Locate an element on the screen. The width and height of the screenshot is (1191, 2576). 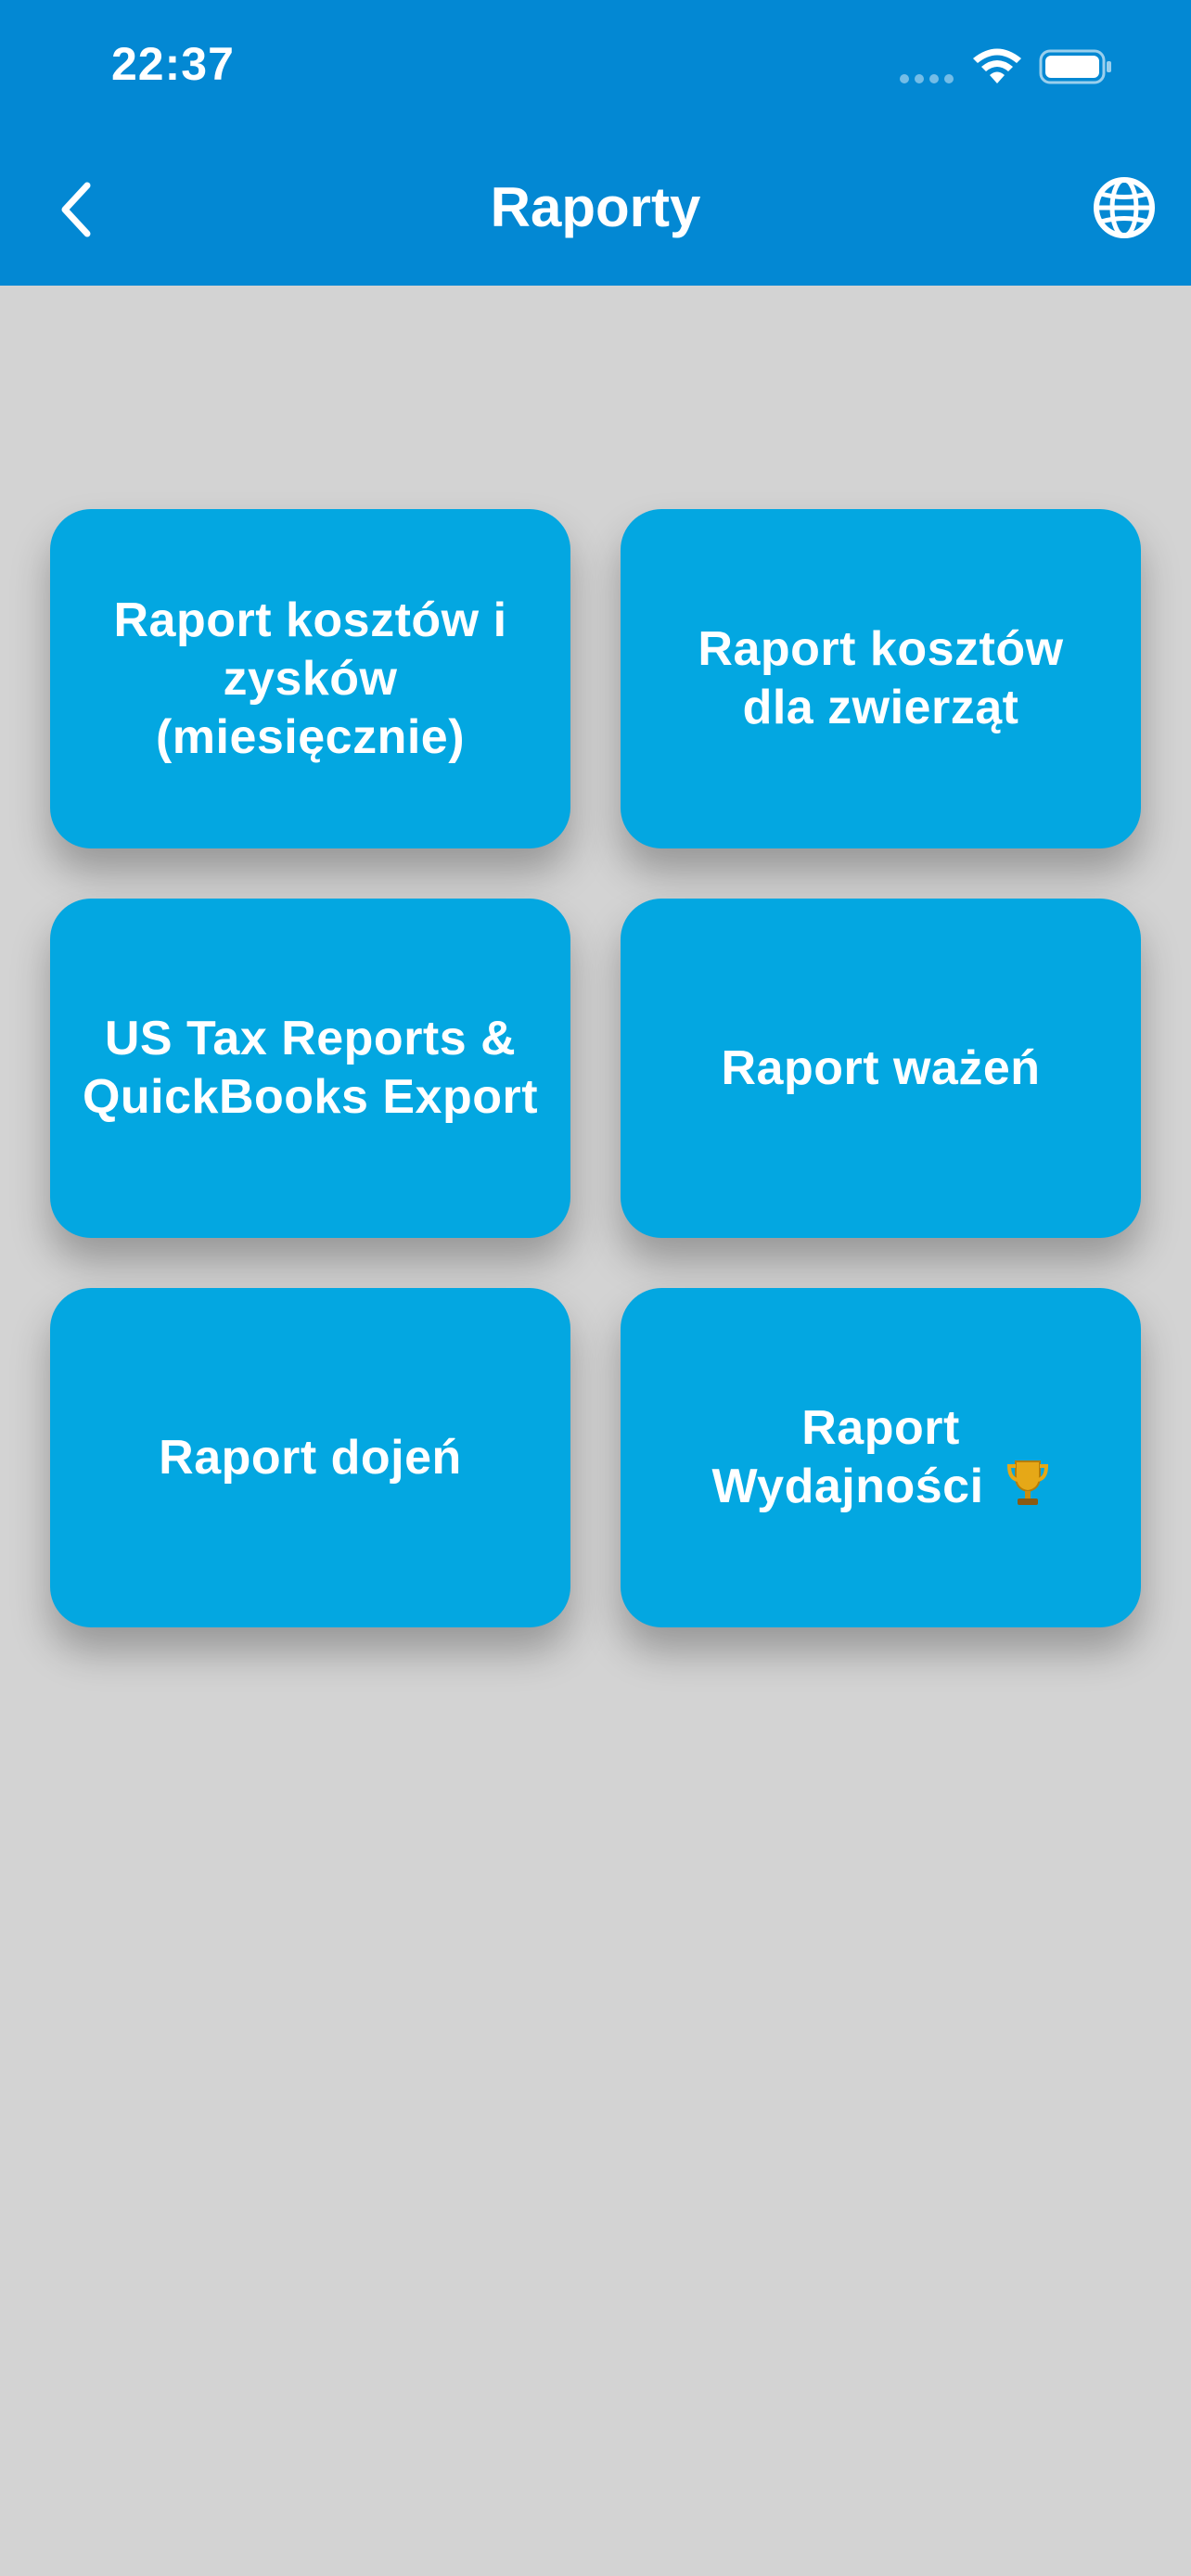
report-milking-button: Raport dojeń is located at coordinates (310, 1458).